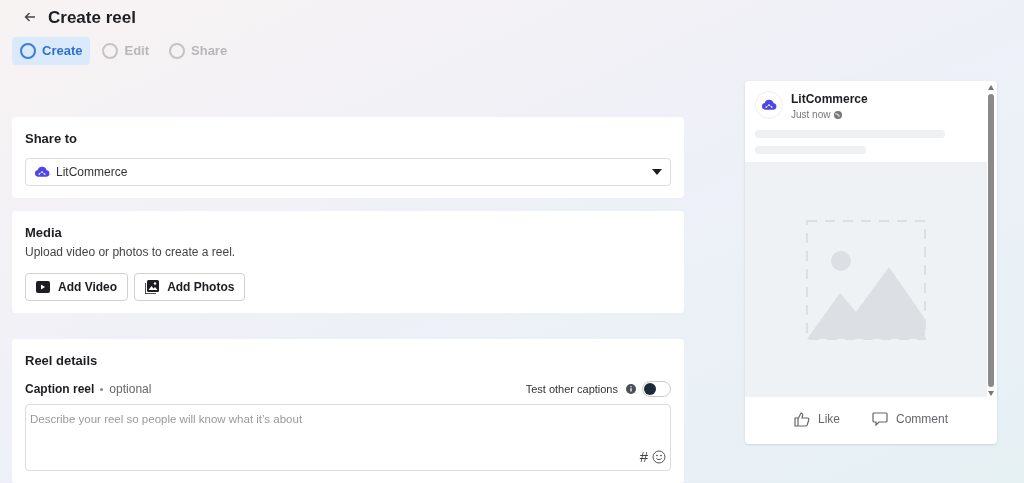 The height and width of the screenshot is (483, 1024). What do you see at coordinates (130, 389) in the screenshot?
I see `optional-hint: optional` at bounding box center [130, 389].